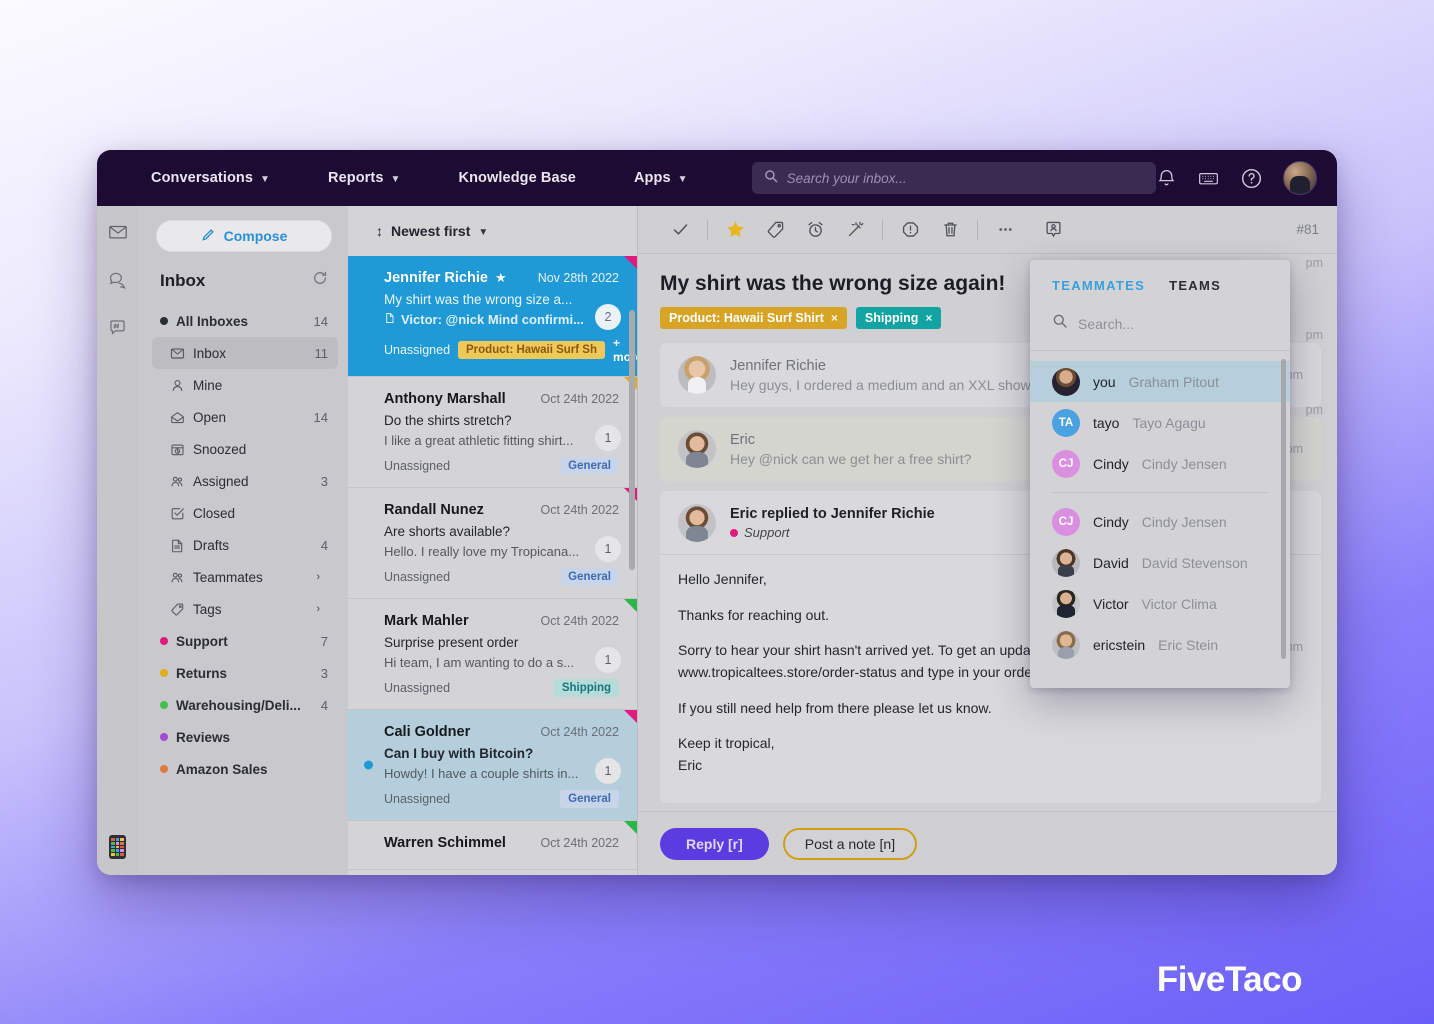 This screenshot has height=1024, width=1434. What do you see at coordinates (532, 350) in the screenshot?
I see `conversation-tag: Product: Hawaii Surf Sh` at bounding box center [532, 350].